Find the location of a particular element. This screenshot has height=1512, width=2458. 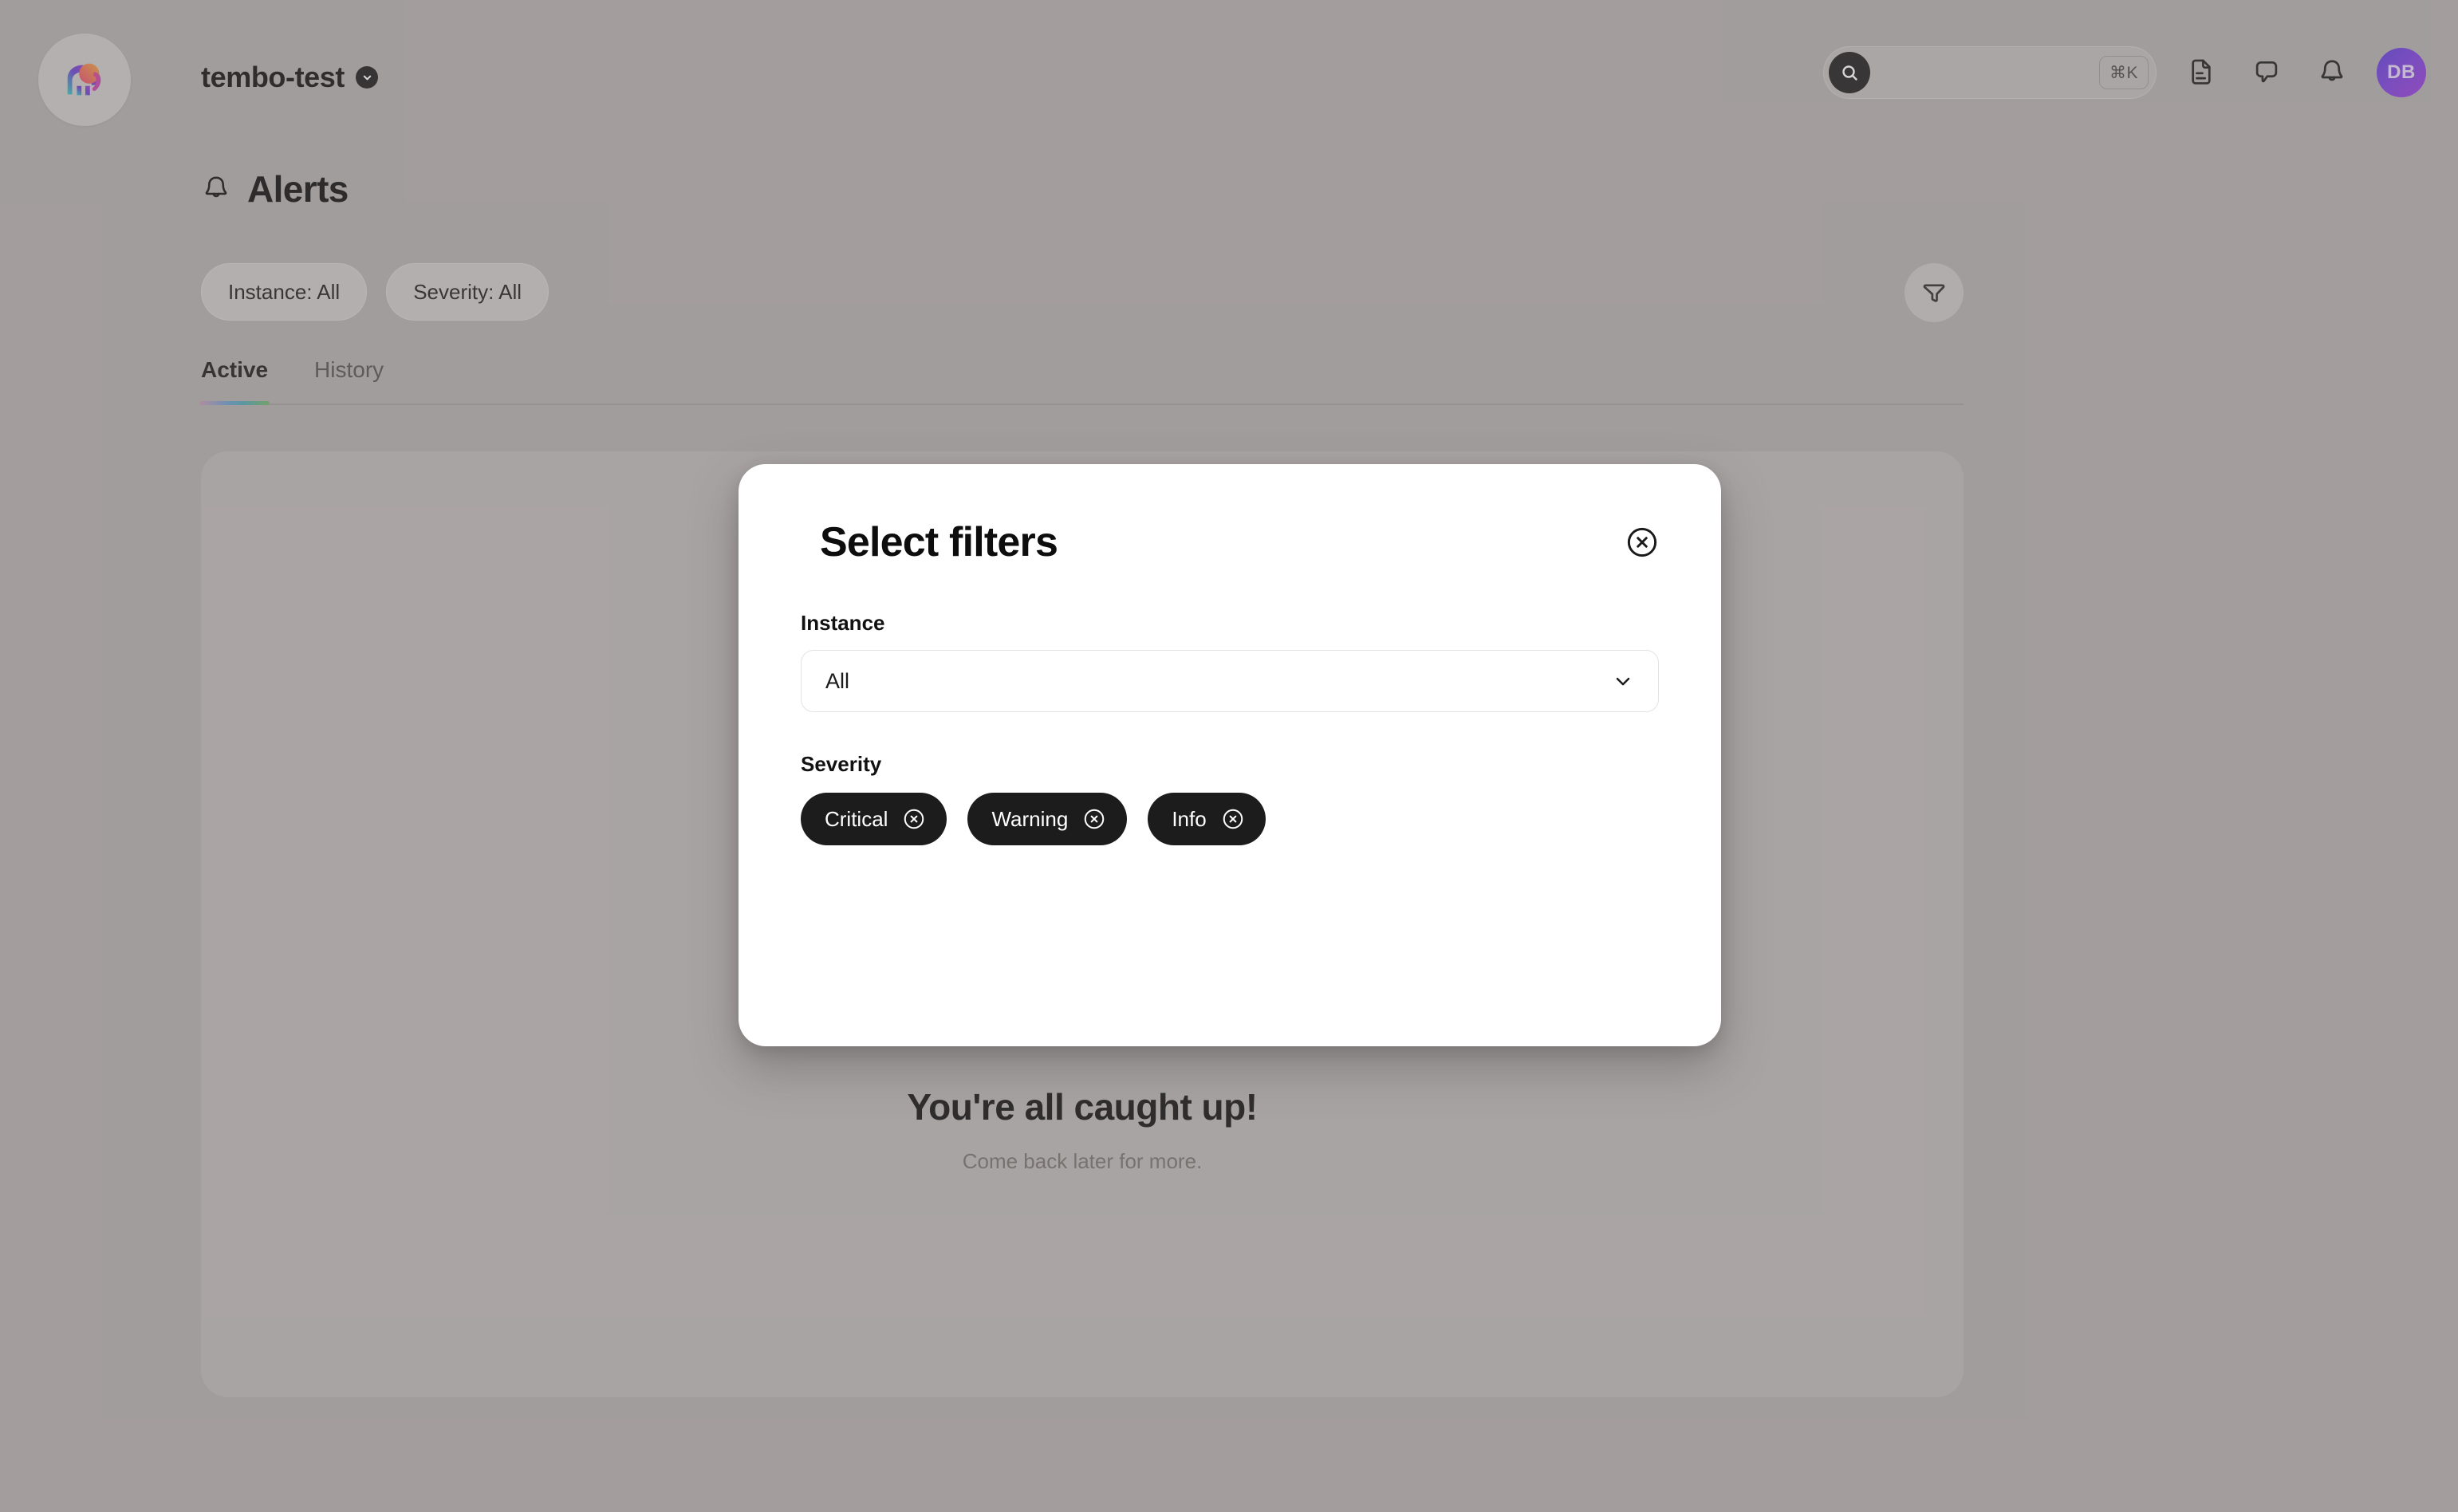

severity-chip-label: Info is located at coordinates (1189, 818).